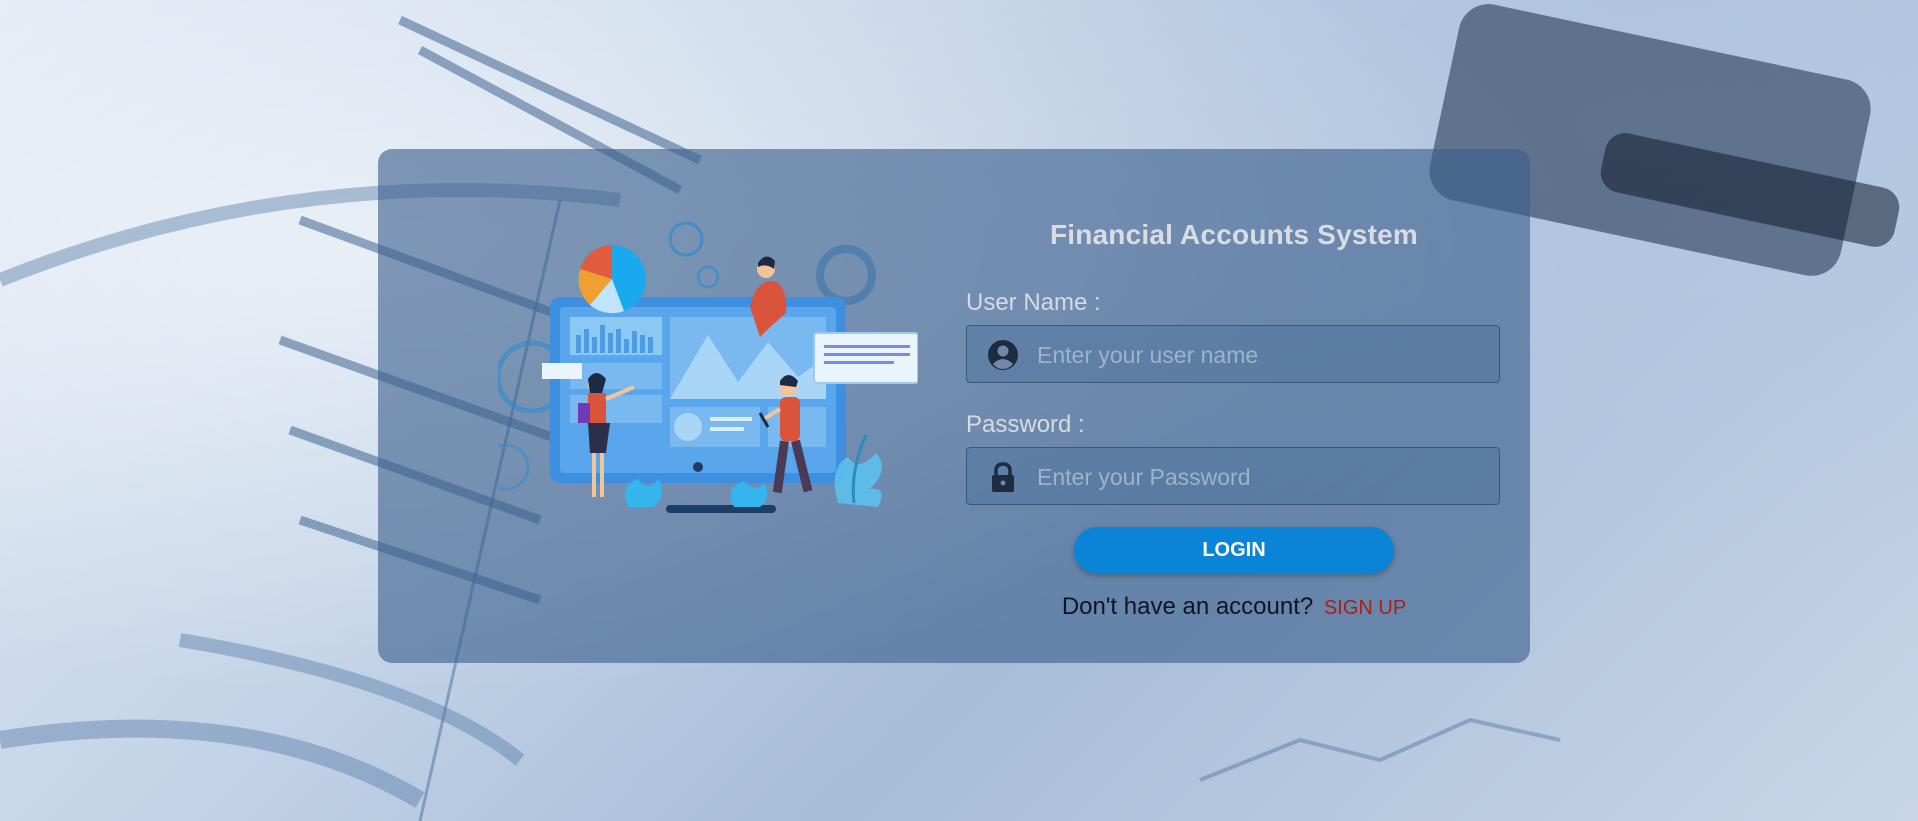 The image size is (1918, 821). Describe the element at coordinates (1003, 477) in the screenshot. I see `lock-icon` at that location.